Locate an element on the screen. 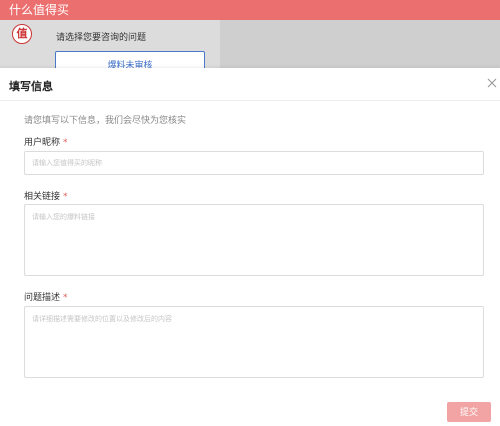 This screenshot has width=500, height=426. link-label-text: 相关链接 is located at coordinates (42, 197).